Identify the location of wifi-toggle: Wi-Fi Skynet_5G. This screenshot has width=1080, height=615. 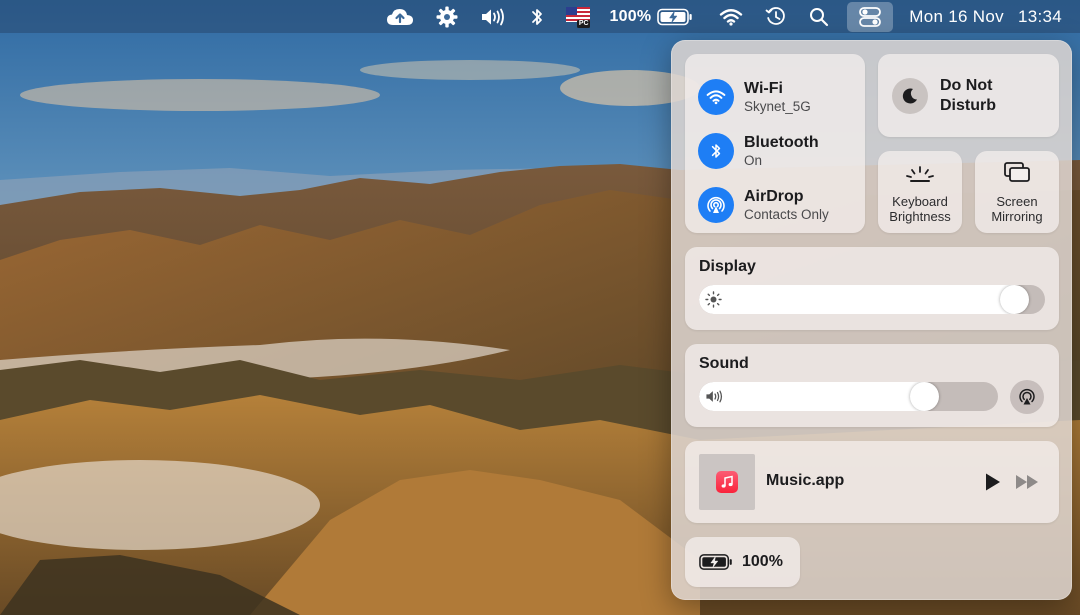
(781, 97).